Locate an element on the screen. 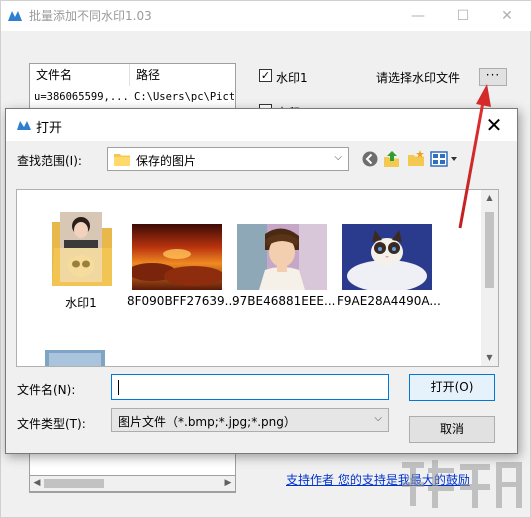 The image size is (531, 518). scroll-right-arrow-icon: ▶ is located at coordinates (228, 483).